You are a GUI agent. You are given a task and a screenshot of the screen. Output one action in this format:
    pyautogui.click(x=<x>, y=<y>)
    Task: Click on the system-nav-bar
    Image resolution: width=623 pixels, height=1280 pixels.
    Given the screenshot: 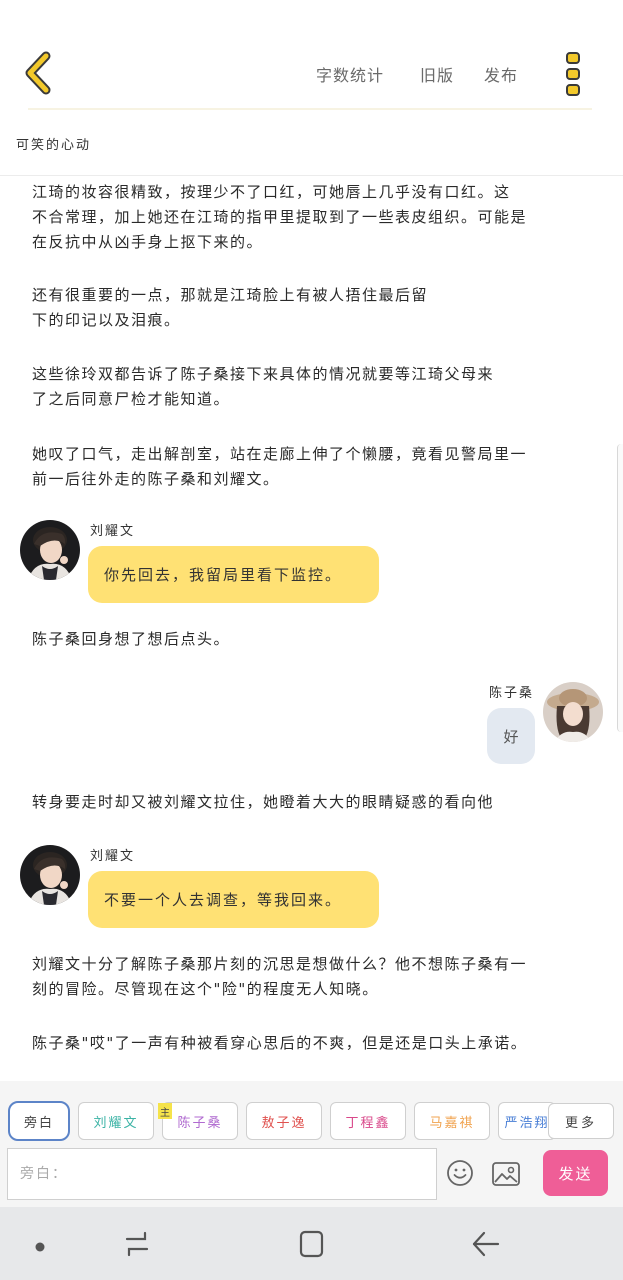 What is the action you would take?
    pyautogui.click(x=311, y=1243)
    